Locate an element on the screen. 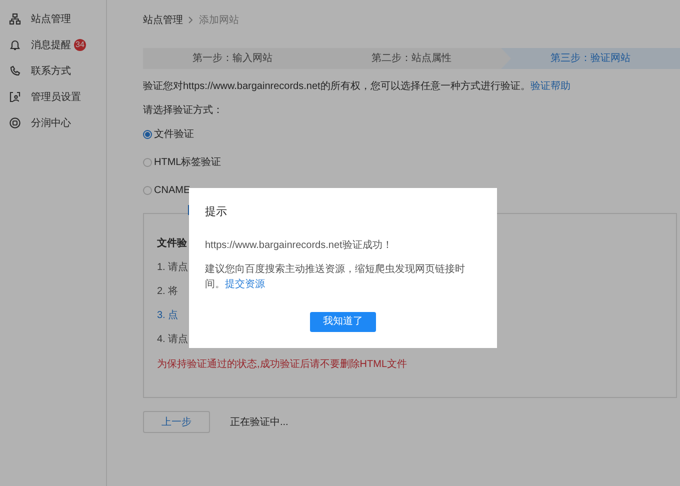 The width and height of the screenshot is (680, 486). count-badge: 34 is located at coordinates (80, 45).